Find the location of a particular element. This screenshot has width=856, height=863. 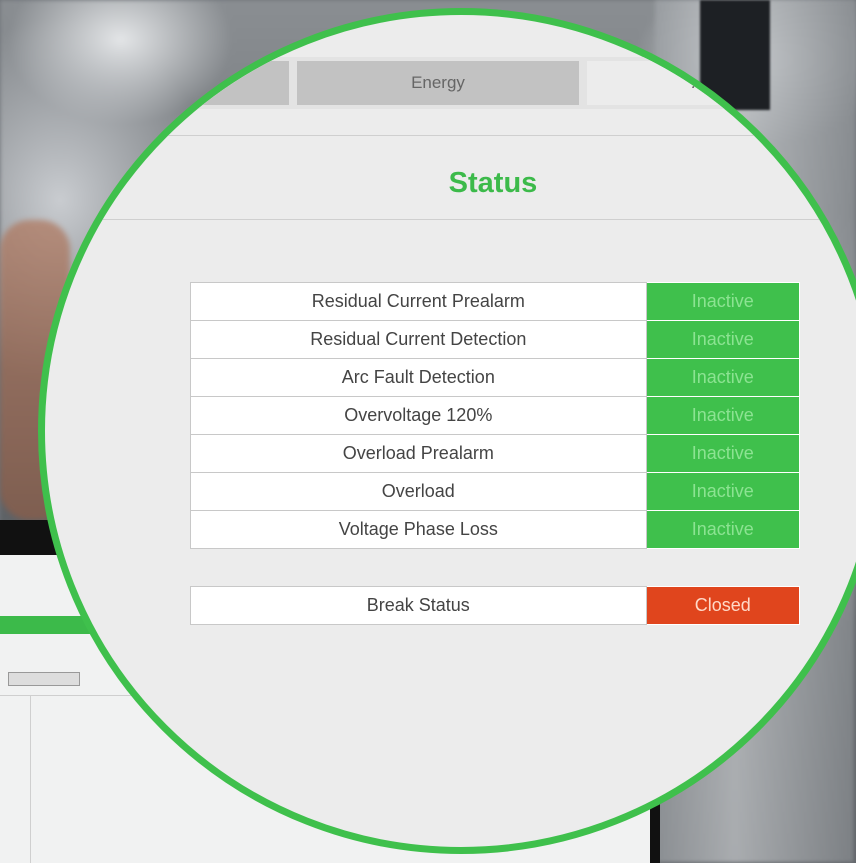

table-row: Residual Current Prealarm Inactive is located at coordinates (495, 301).